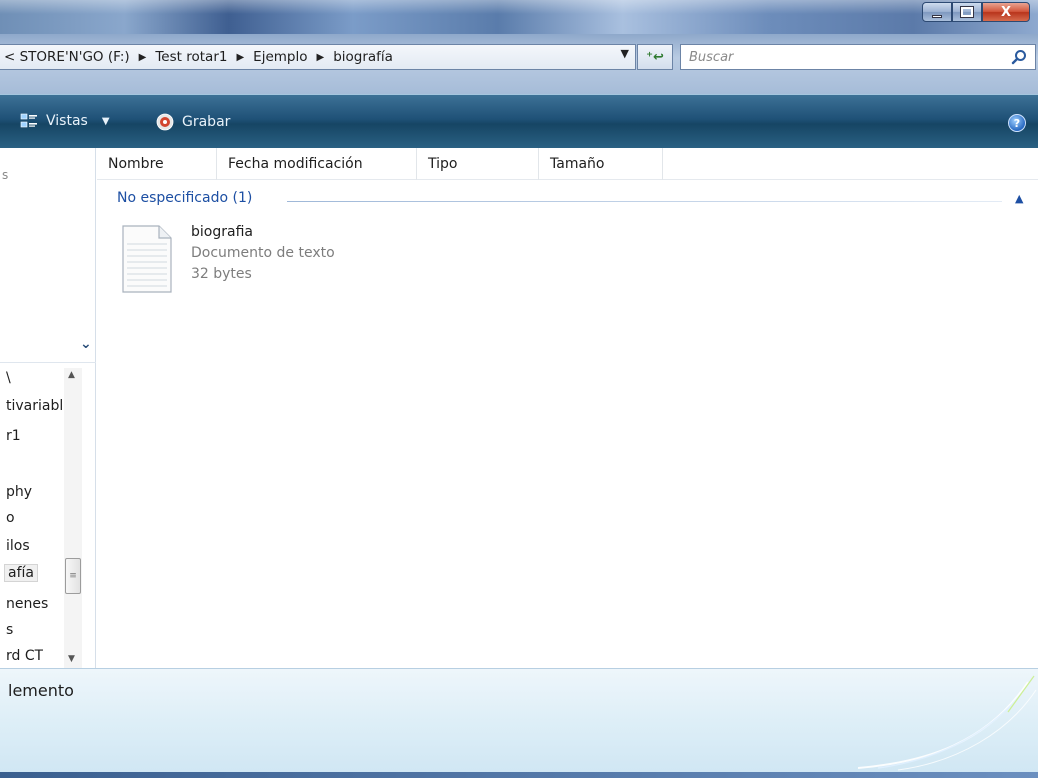 The height and width of the screenshot is (778, 1038). I want to click on column-header-nombre: Nombre, so click(157, 164).